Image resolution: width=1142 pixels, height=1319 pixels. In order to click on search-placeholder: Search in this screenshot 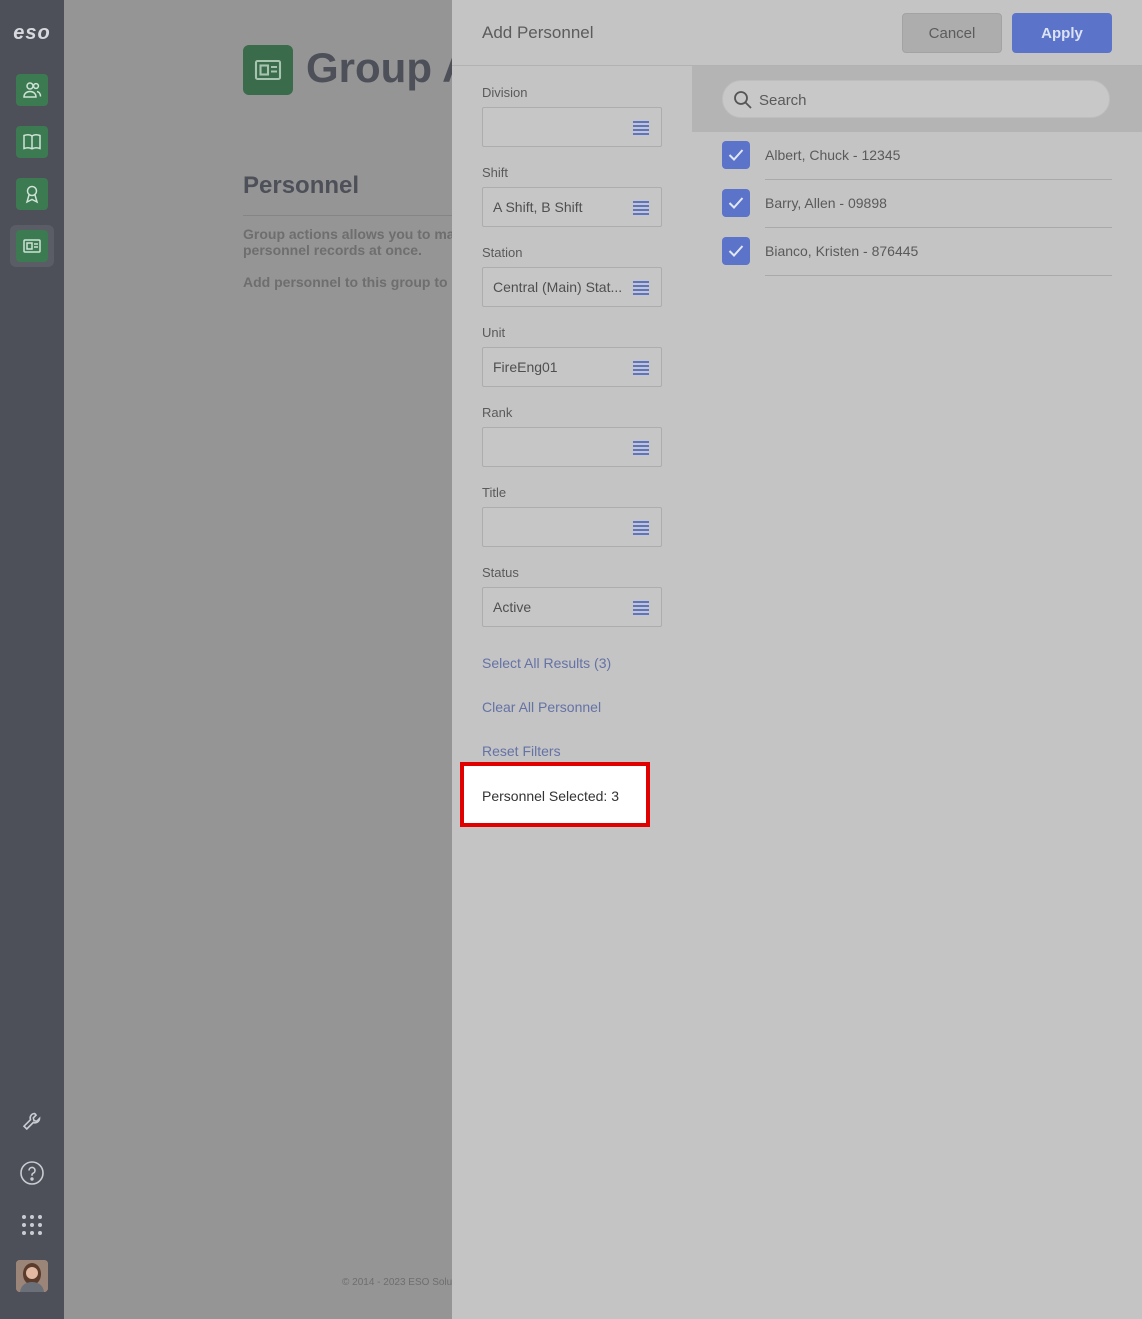, I will do `click(783, 100)`.